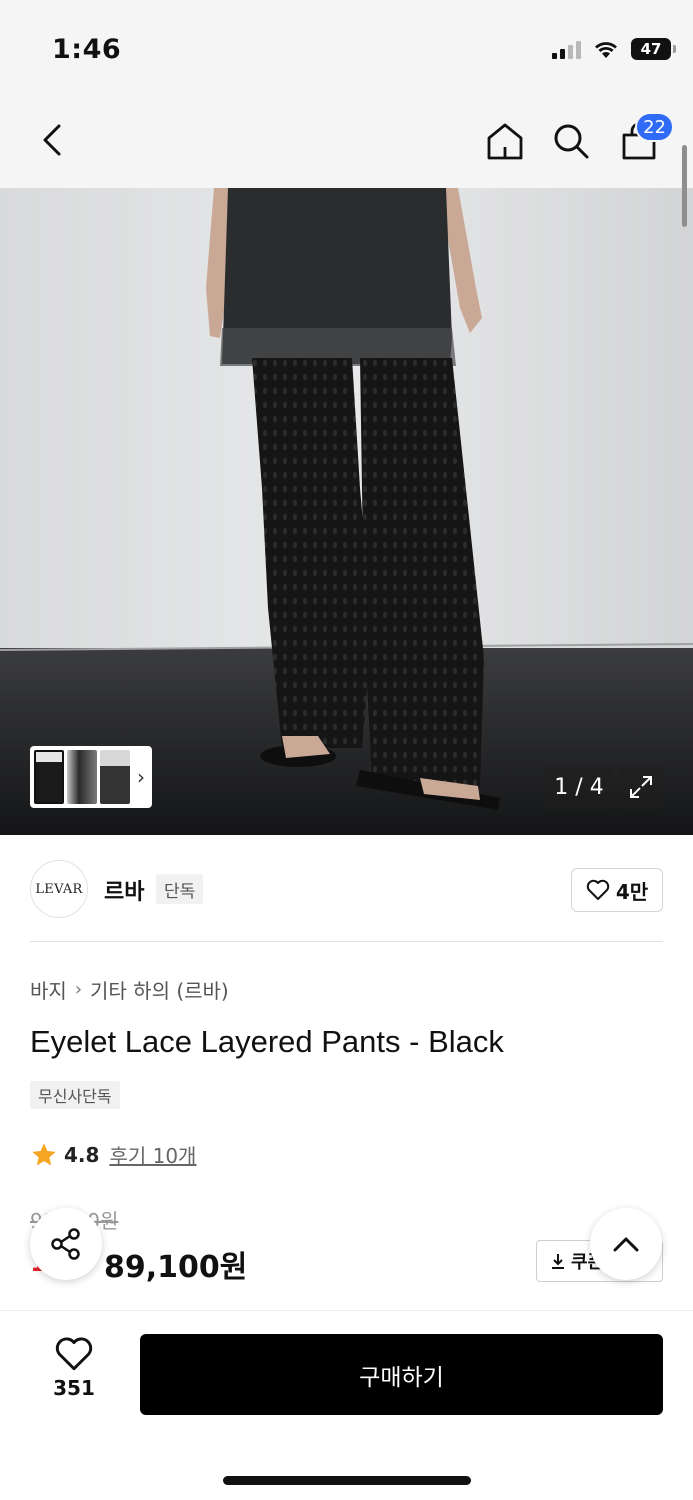 The height and width of the screenshot is (1500, 693). I want to click on wish-count: 351, so click(74, 1388).